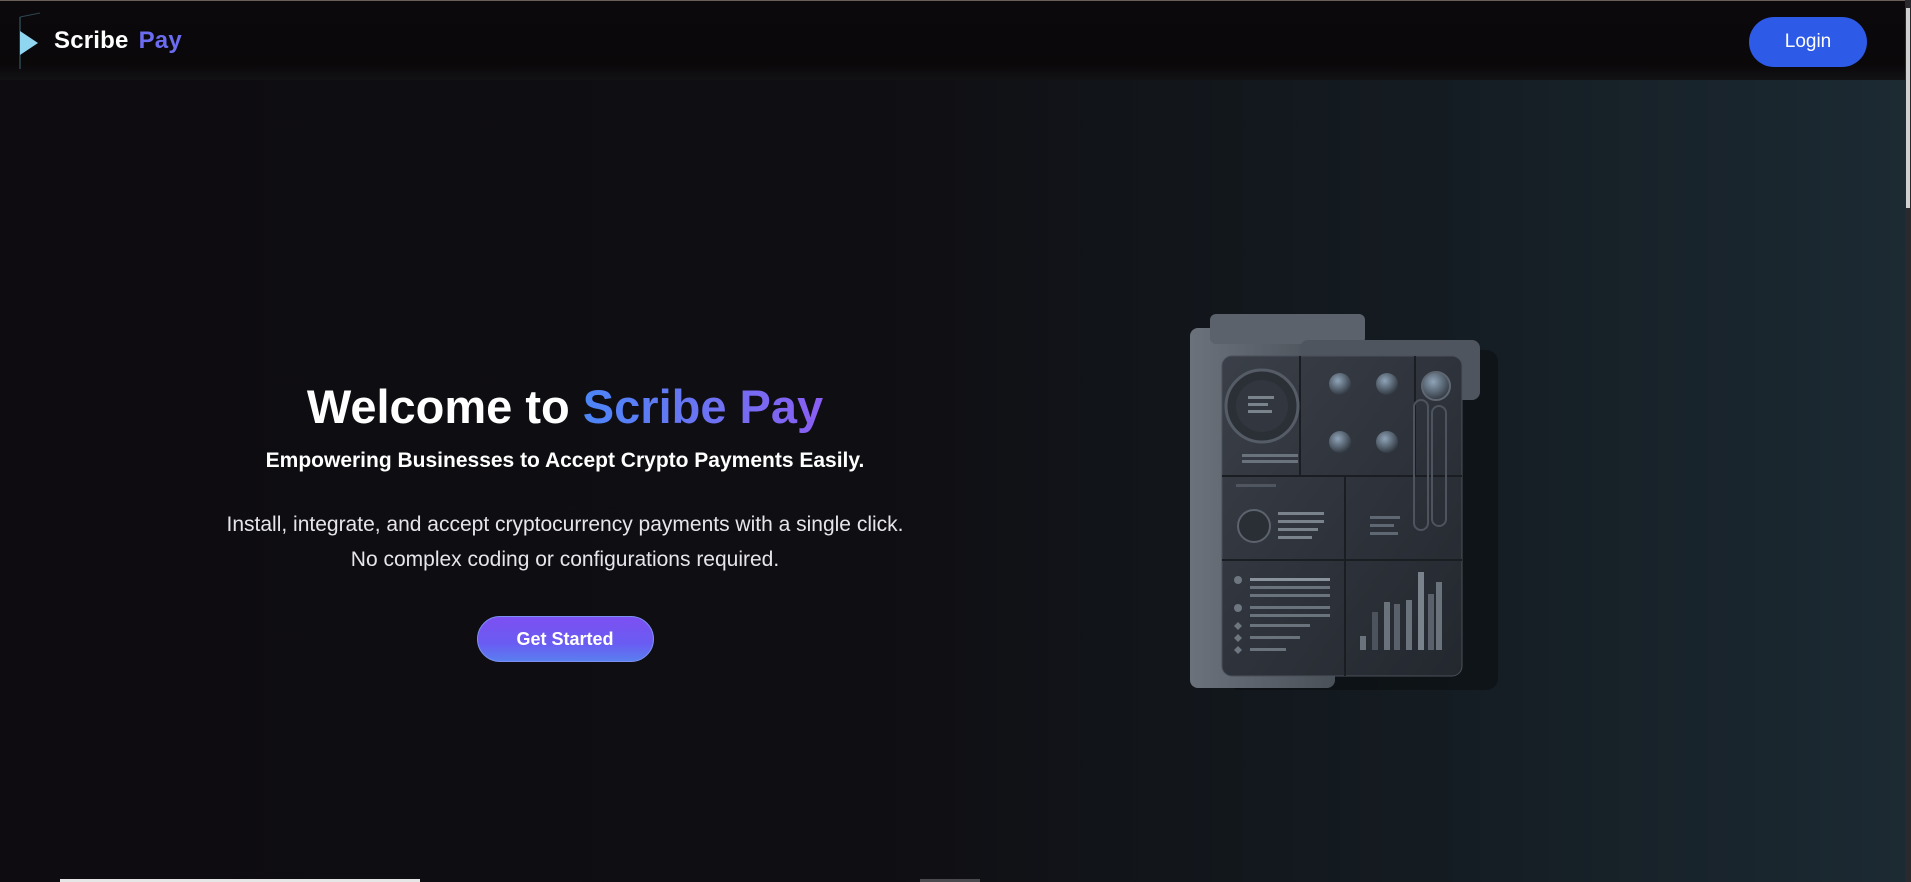 The height and width of the screenshot is (882, 1911). I want to click on hero-title-prefix: Welcome to, so click(444, 406).